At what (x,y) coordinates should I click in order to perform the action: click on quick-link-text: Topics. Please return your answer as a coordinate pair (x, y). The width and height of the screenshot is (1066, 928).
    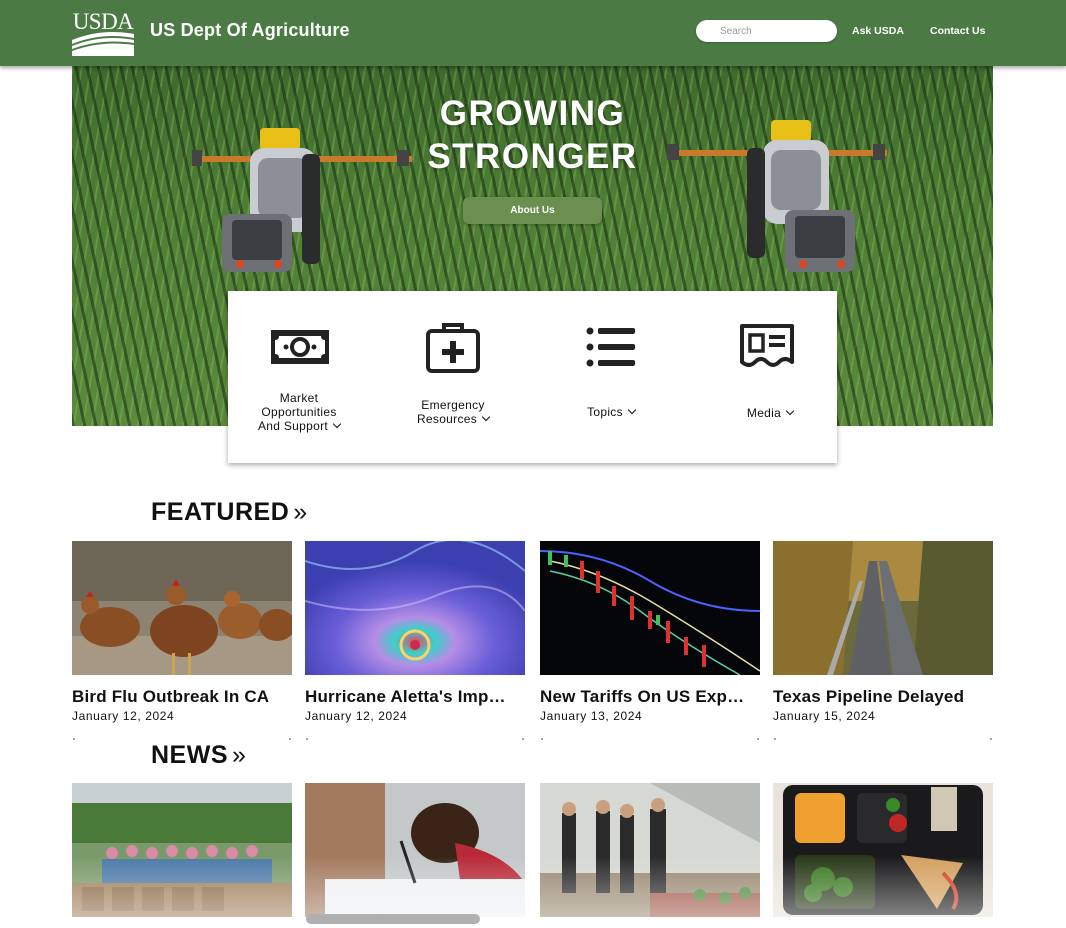
    Looking at the image, I should click on (605, 412).